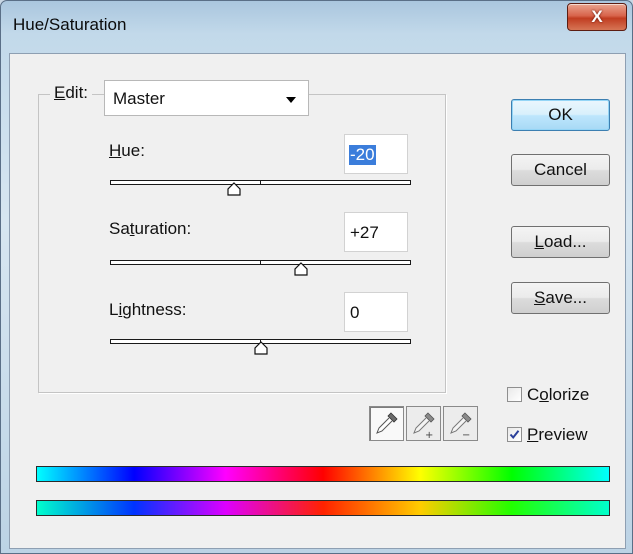 The height and width of the screenshot is (554, 633). I want to click on saturation-label: Saturation:, so click(150, 228).